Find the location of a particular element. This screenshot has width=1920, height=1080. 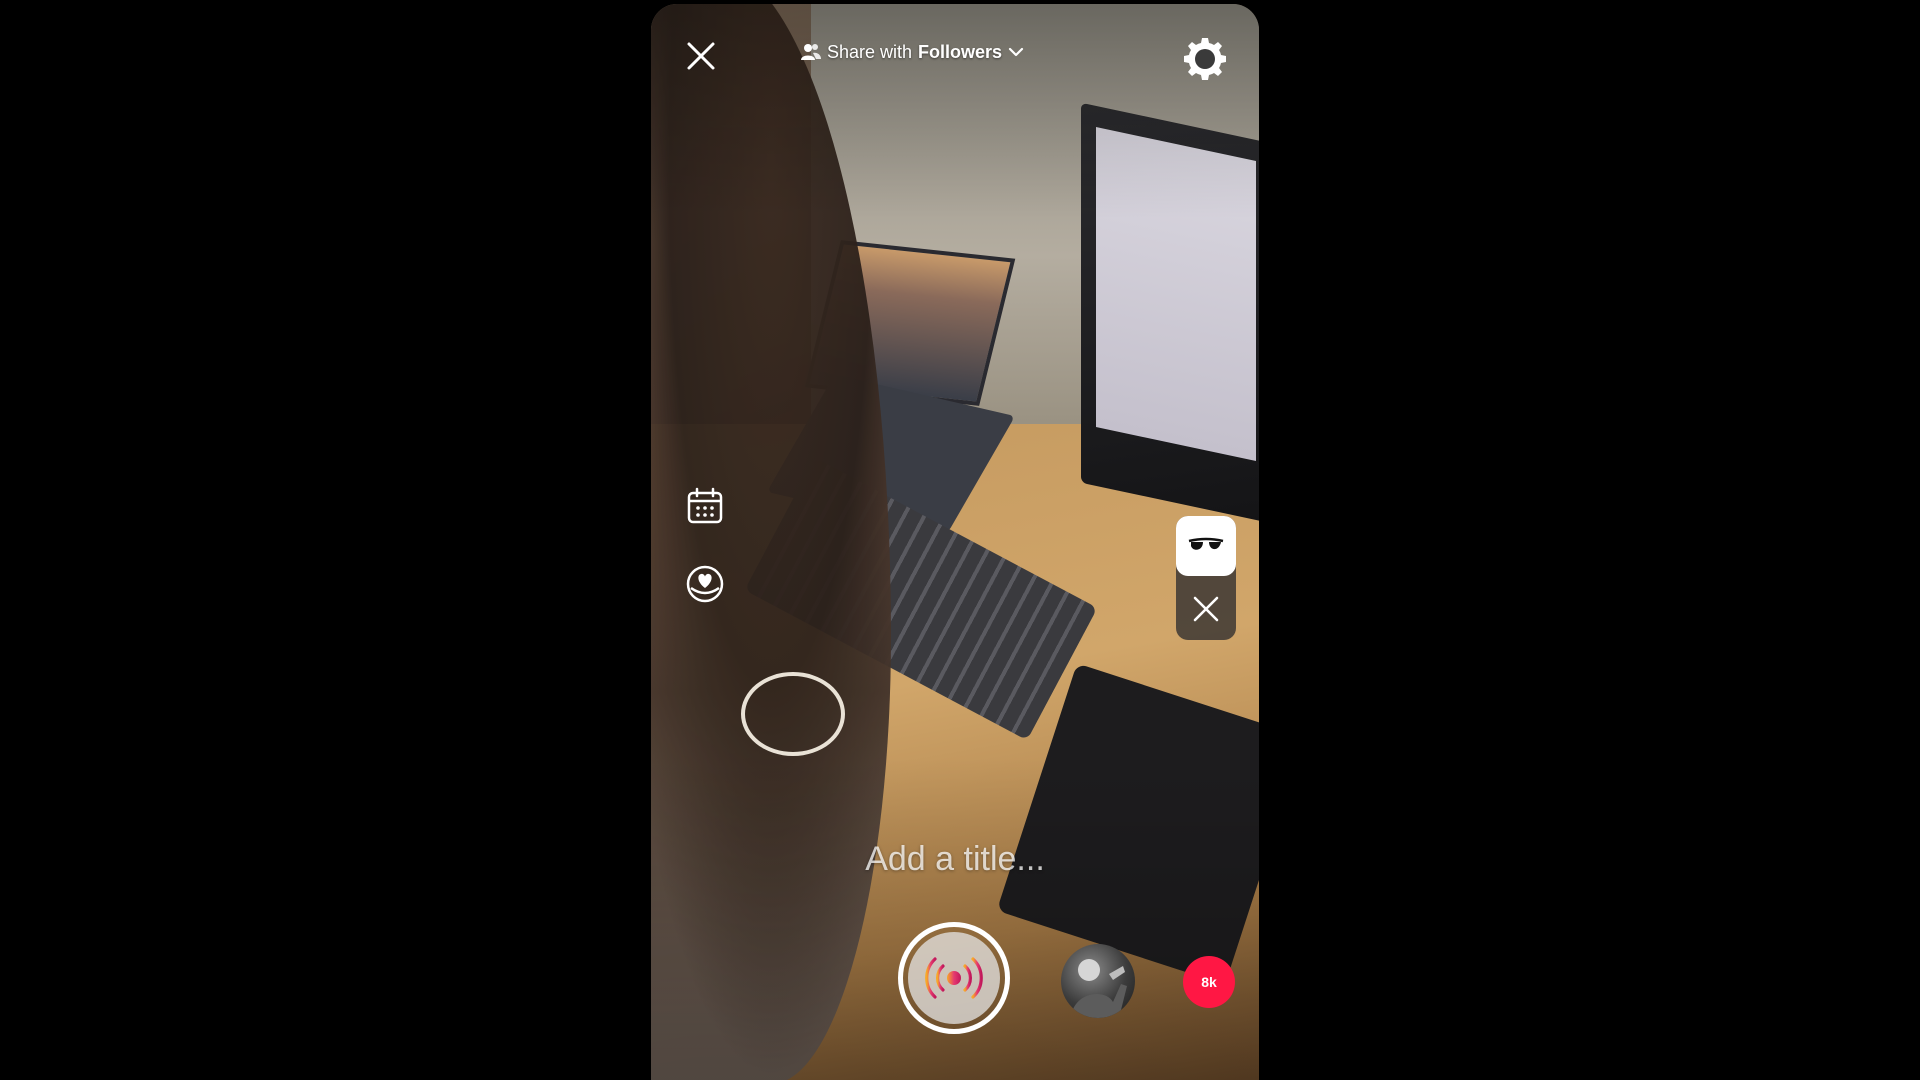

gear-icon is located at coordinates (1205, 59).